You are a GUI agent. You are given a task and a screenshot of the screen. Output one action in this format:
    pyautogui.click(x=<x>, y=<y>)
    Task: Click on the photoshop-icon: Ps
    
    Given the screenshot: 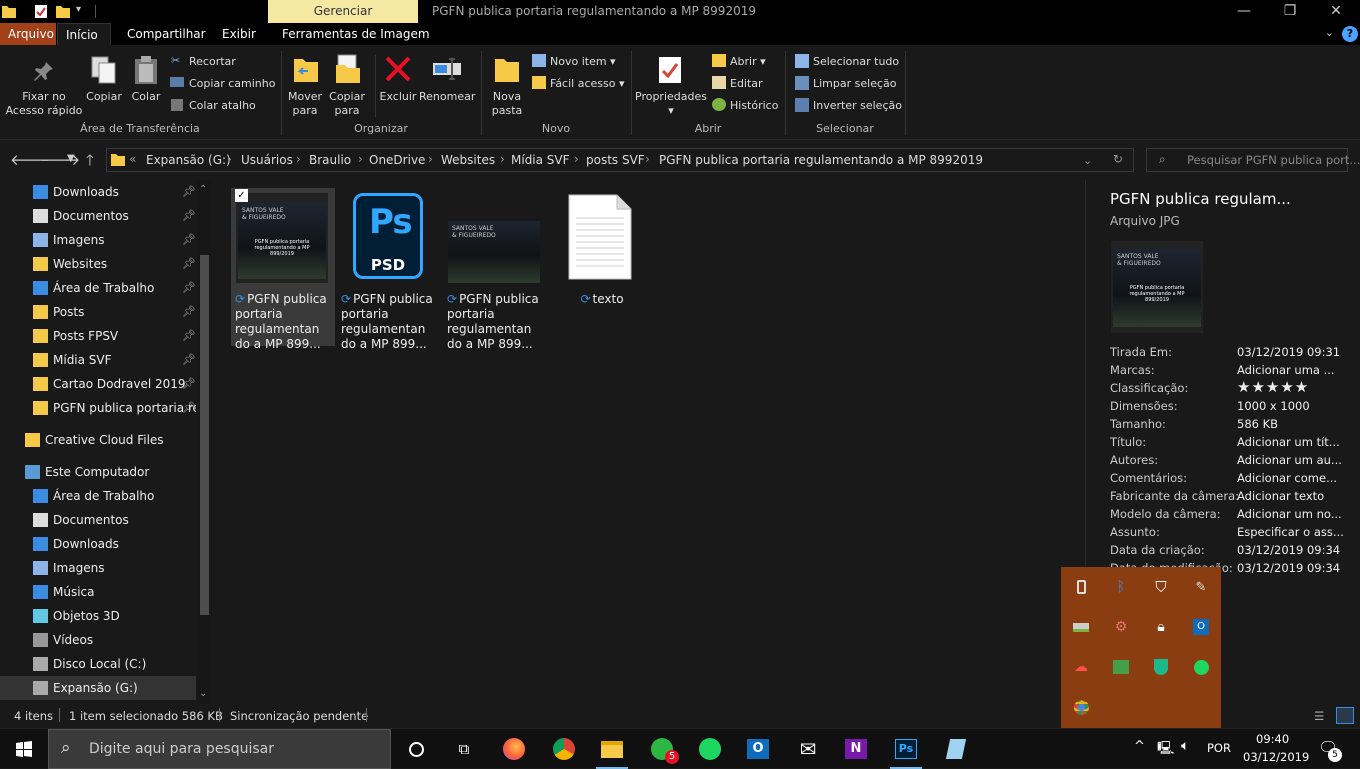 What is the action you would take?
    pyautogui.click(x=906, y=749)
    